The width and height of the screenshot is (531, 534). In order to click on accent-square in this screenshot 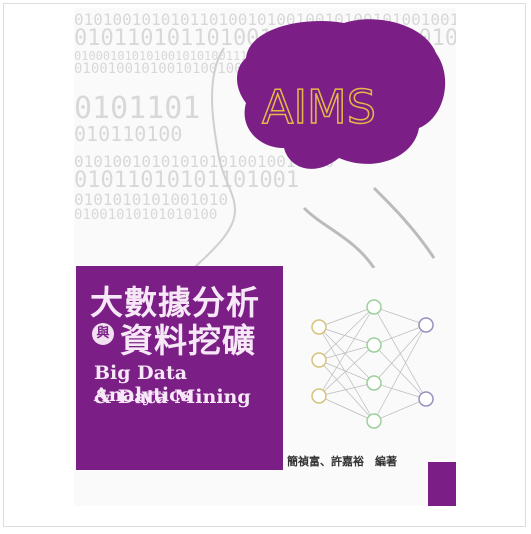, I will do `click(442, 484)`.